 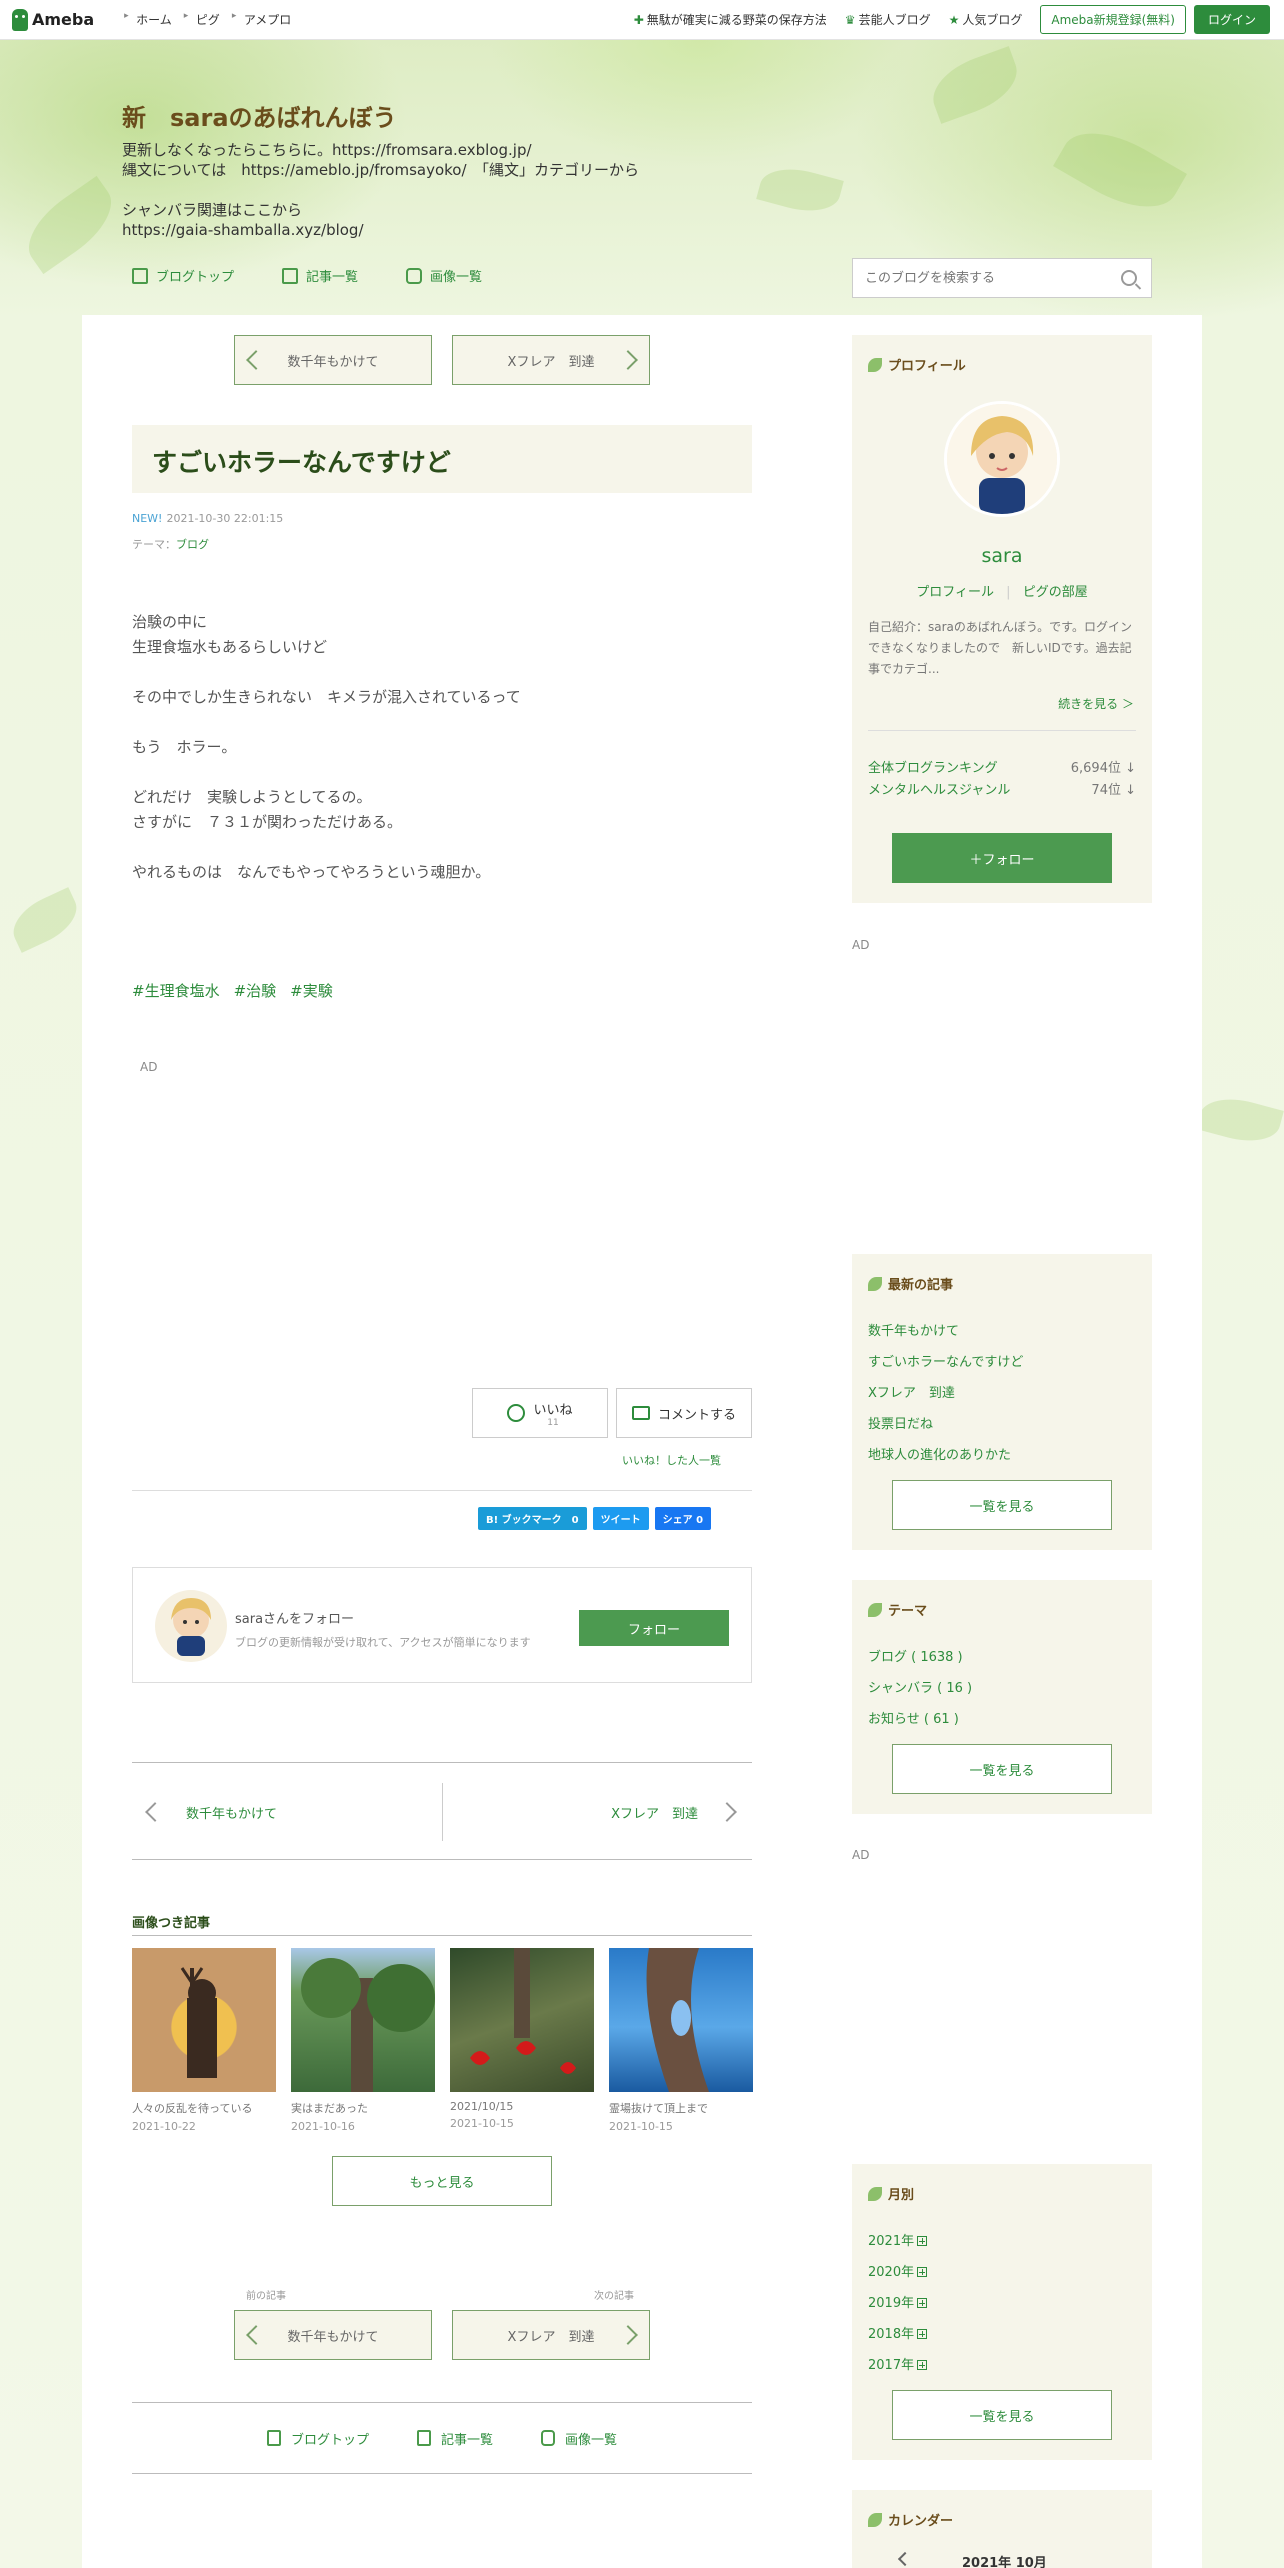 I want to click on more-images-button: もっと見る, so click(x=442, y=2181).